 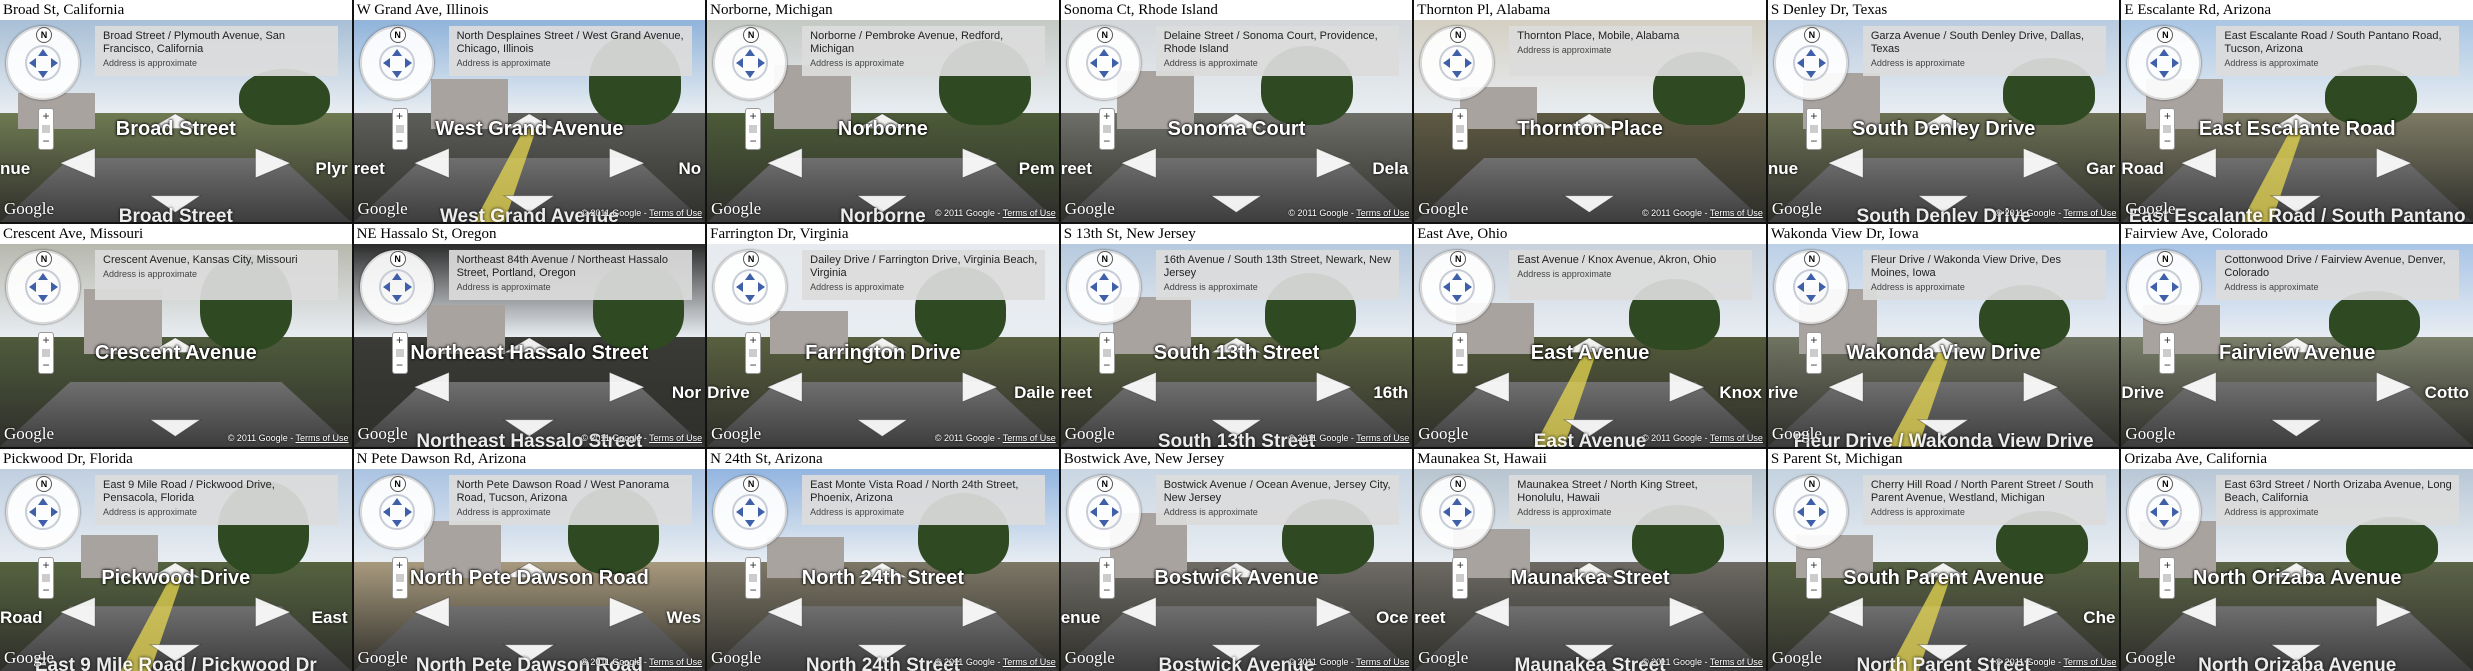 What do you see at coordinates (2142, 169) in the screenshot?
I see `side-street-label-left: Road` at bounding box center [2142, 169].